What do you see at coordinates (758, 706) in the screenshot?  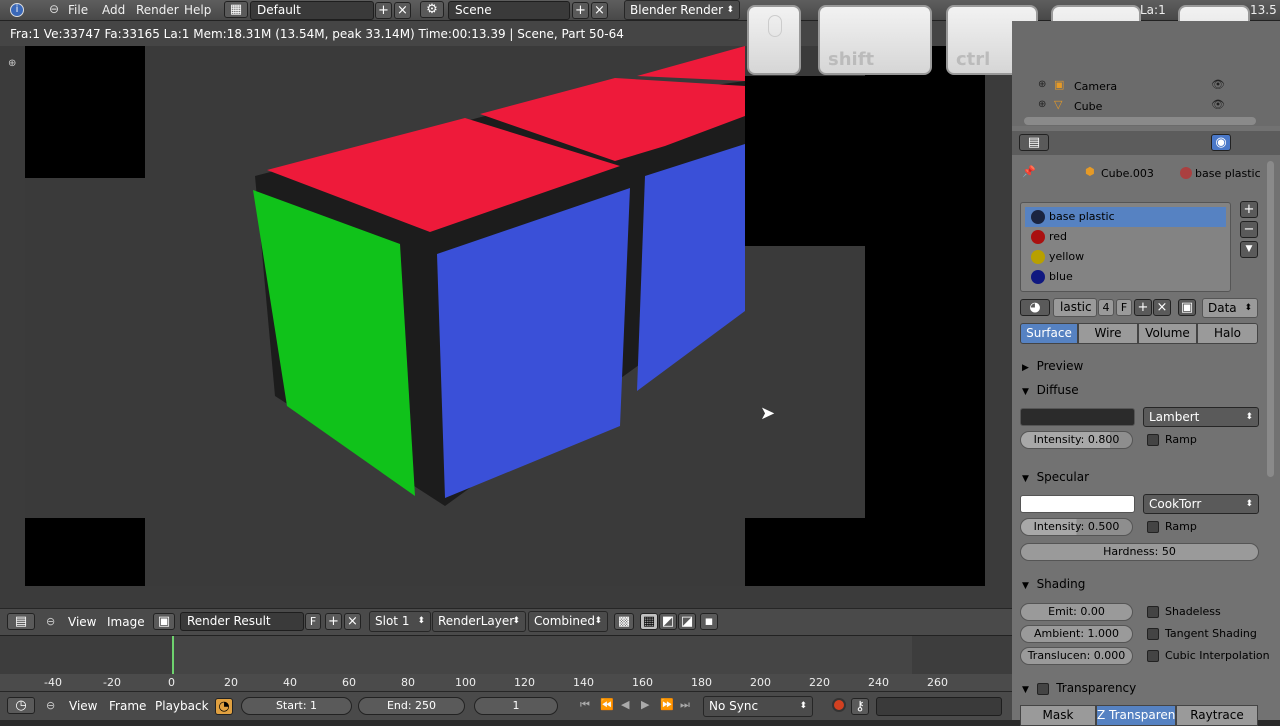 I see `sync-mode-dropdown: No Sync ⬍` at bounding box center [758, 706].